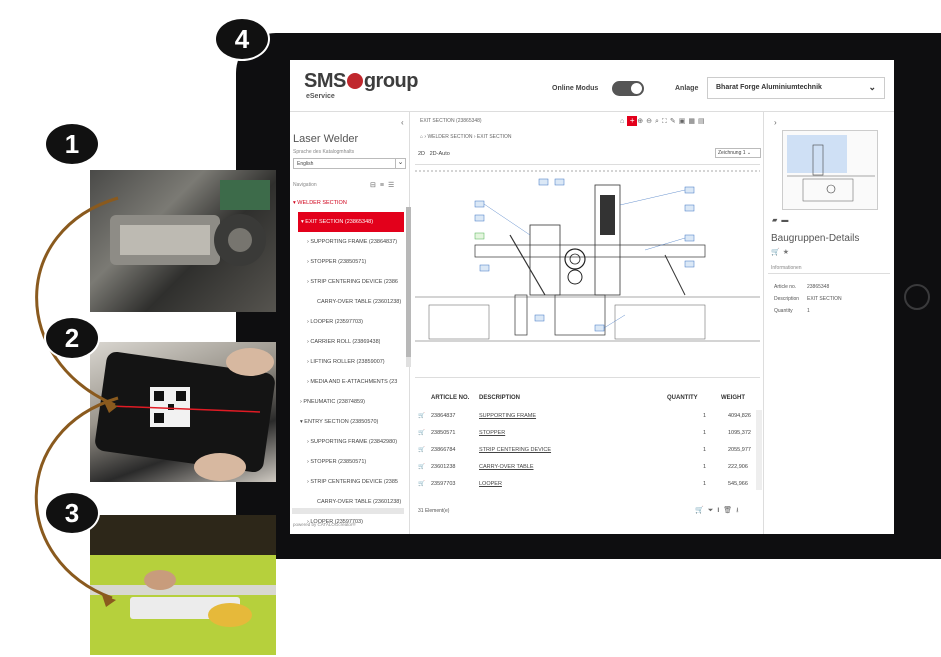 The height and width of the screenshot is (657, 941). Describe the element at coordinates (76, 401) in the screenshot. I see `workflow-arrows` at that location.